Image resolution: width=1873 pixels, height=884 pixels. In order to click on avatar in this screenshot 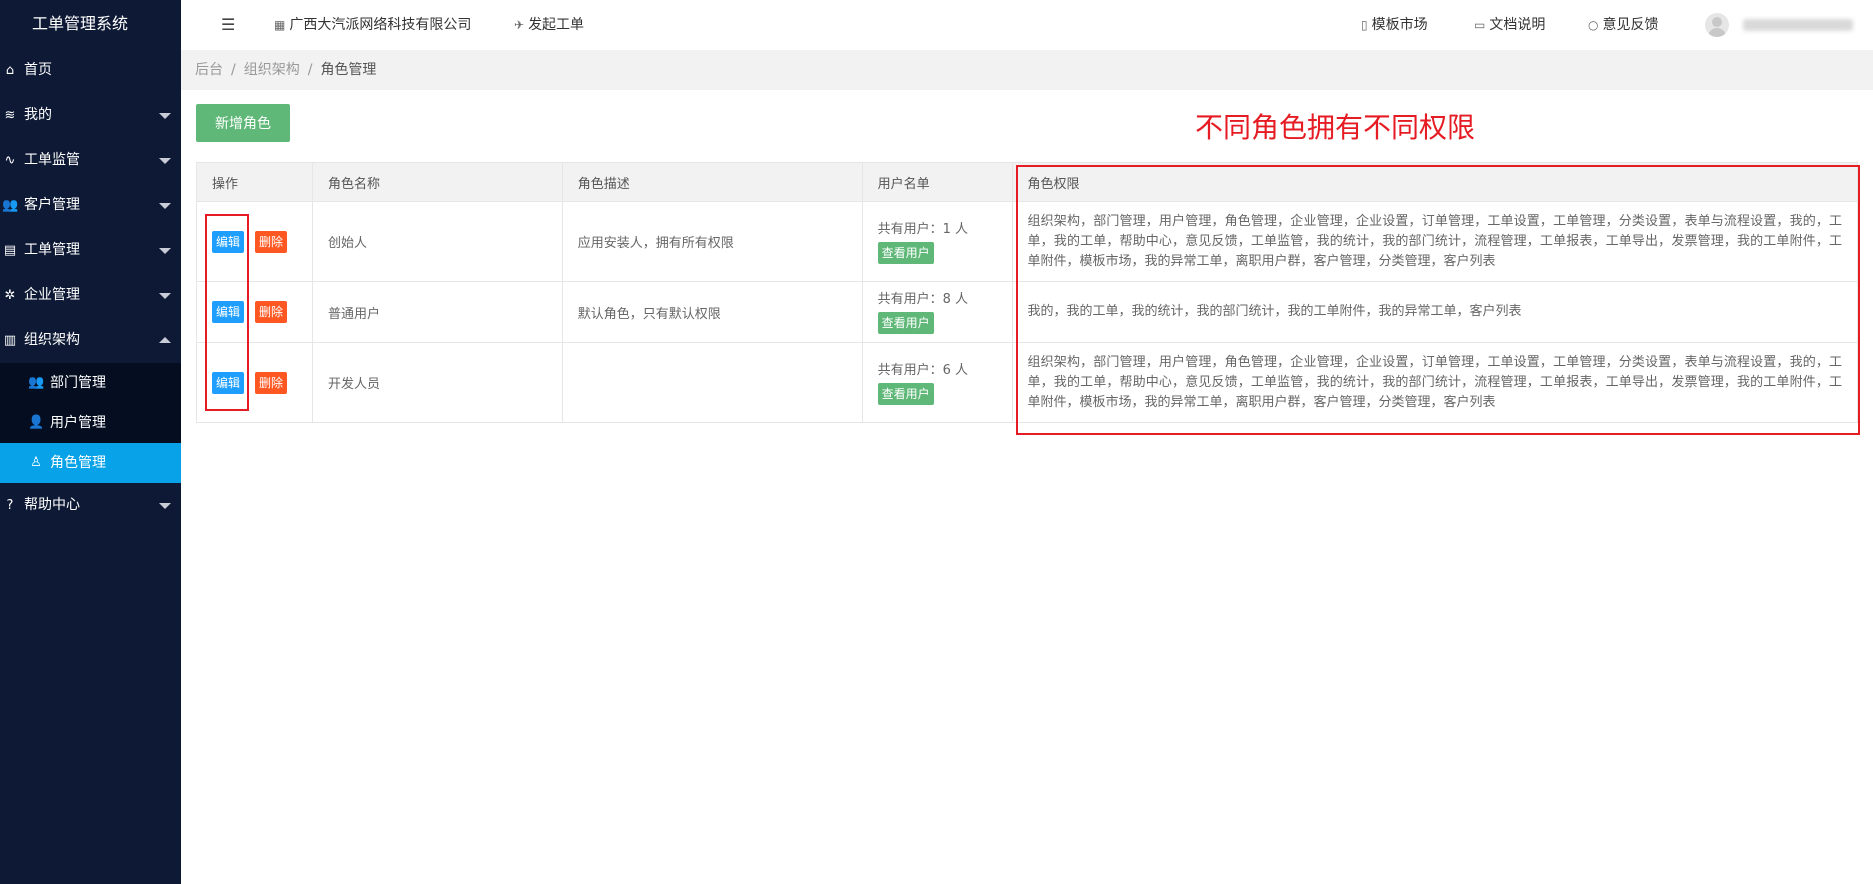, I will do `click(1717, 25)`.